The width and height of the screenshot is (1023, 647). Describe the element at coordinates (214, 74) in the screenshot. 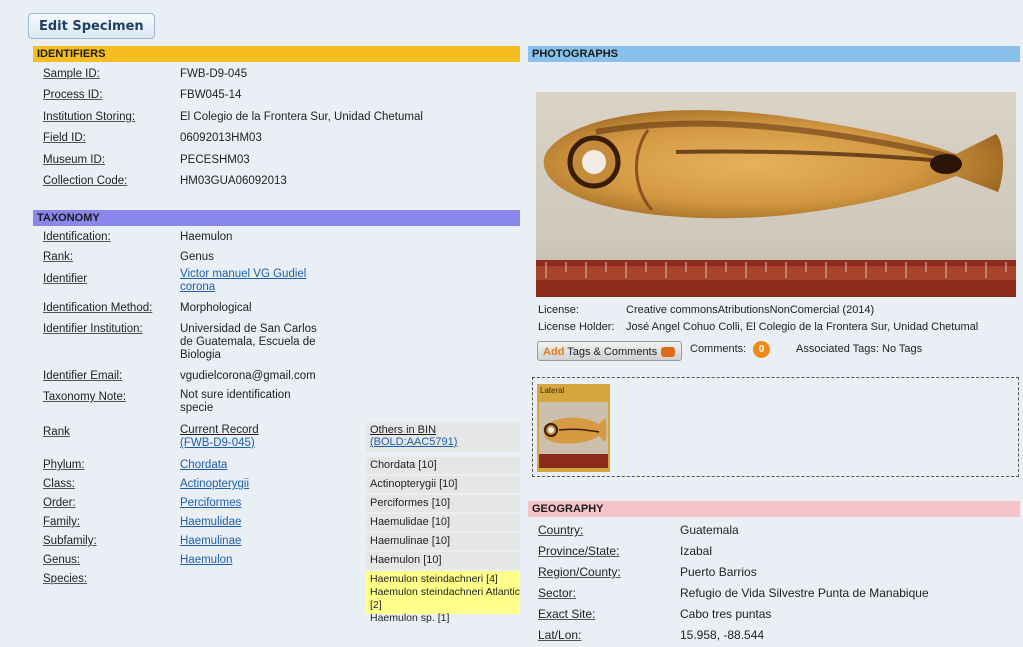

I see `sample-id-value: FWB-D9-045` at that location.